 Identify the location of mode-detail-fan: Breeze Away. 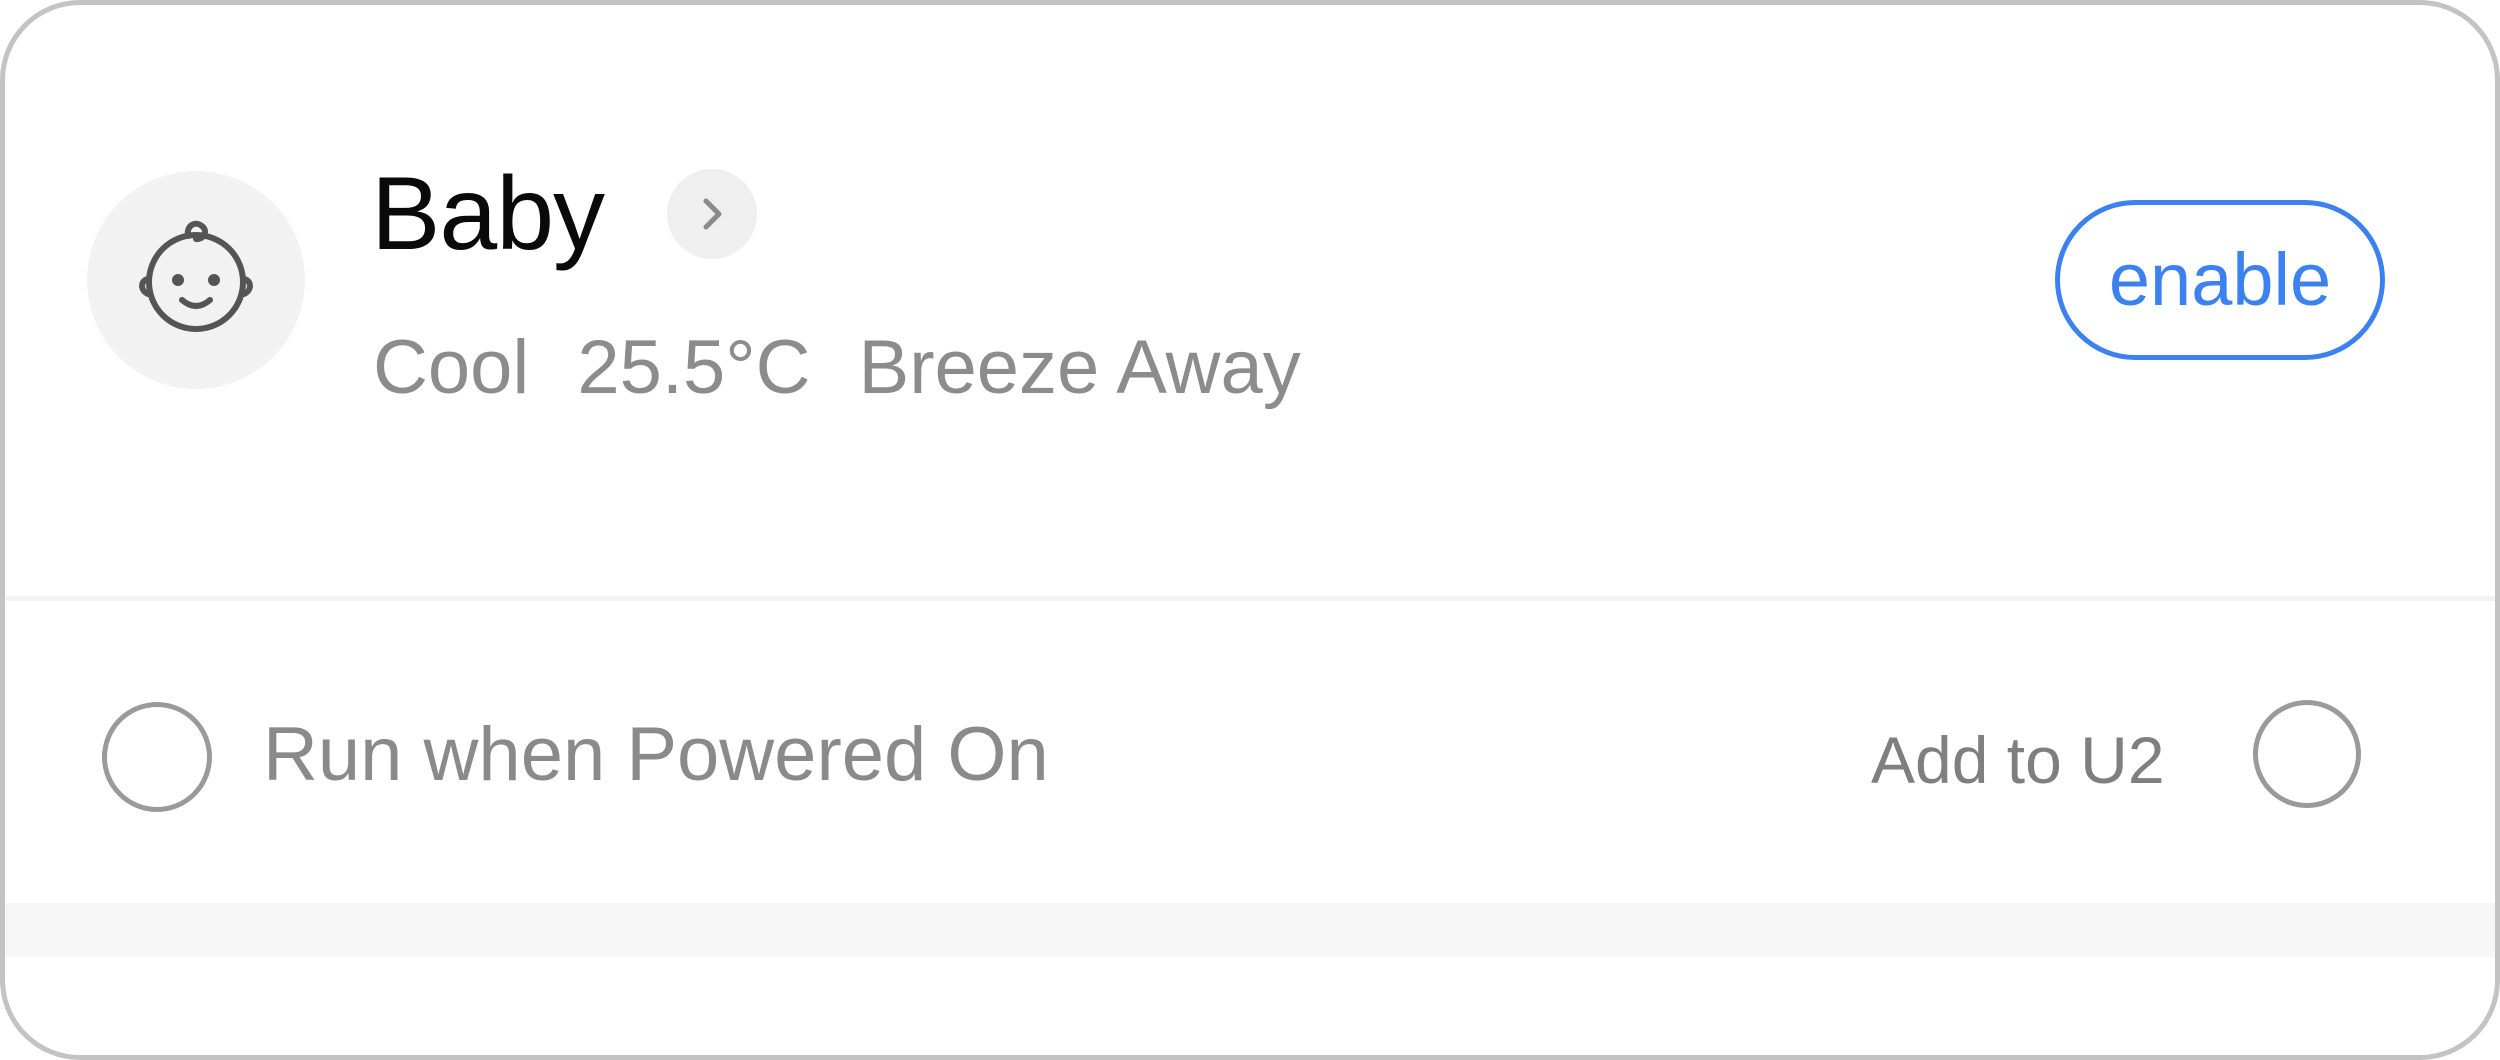
(1079, 367).